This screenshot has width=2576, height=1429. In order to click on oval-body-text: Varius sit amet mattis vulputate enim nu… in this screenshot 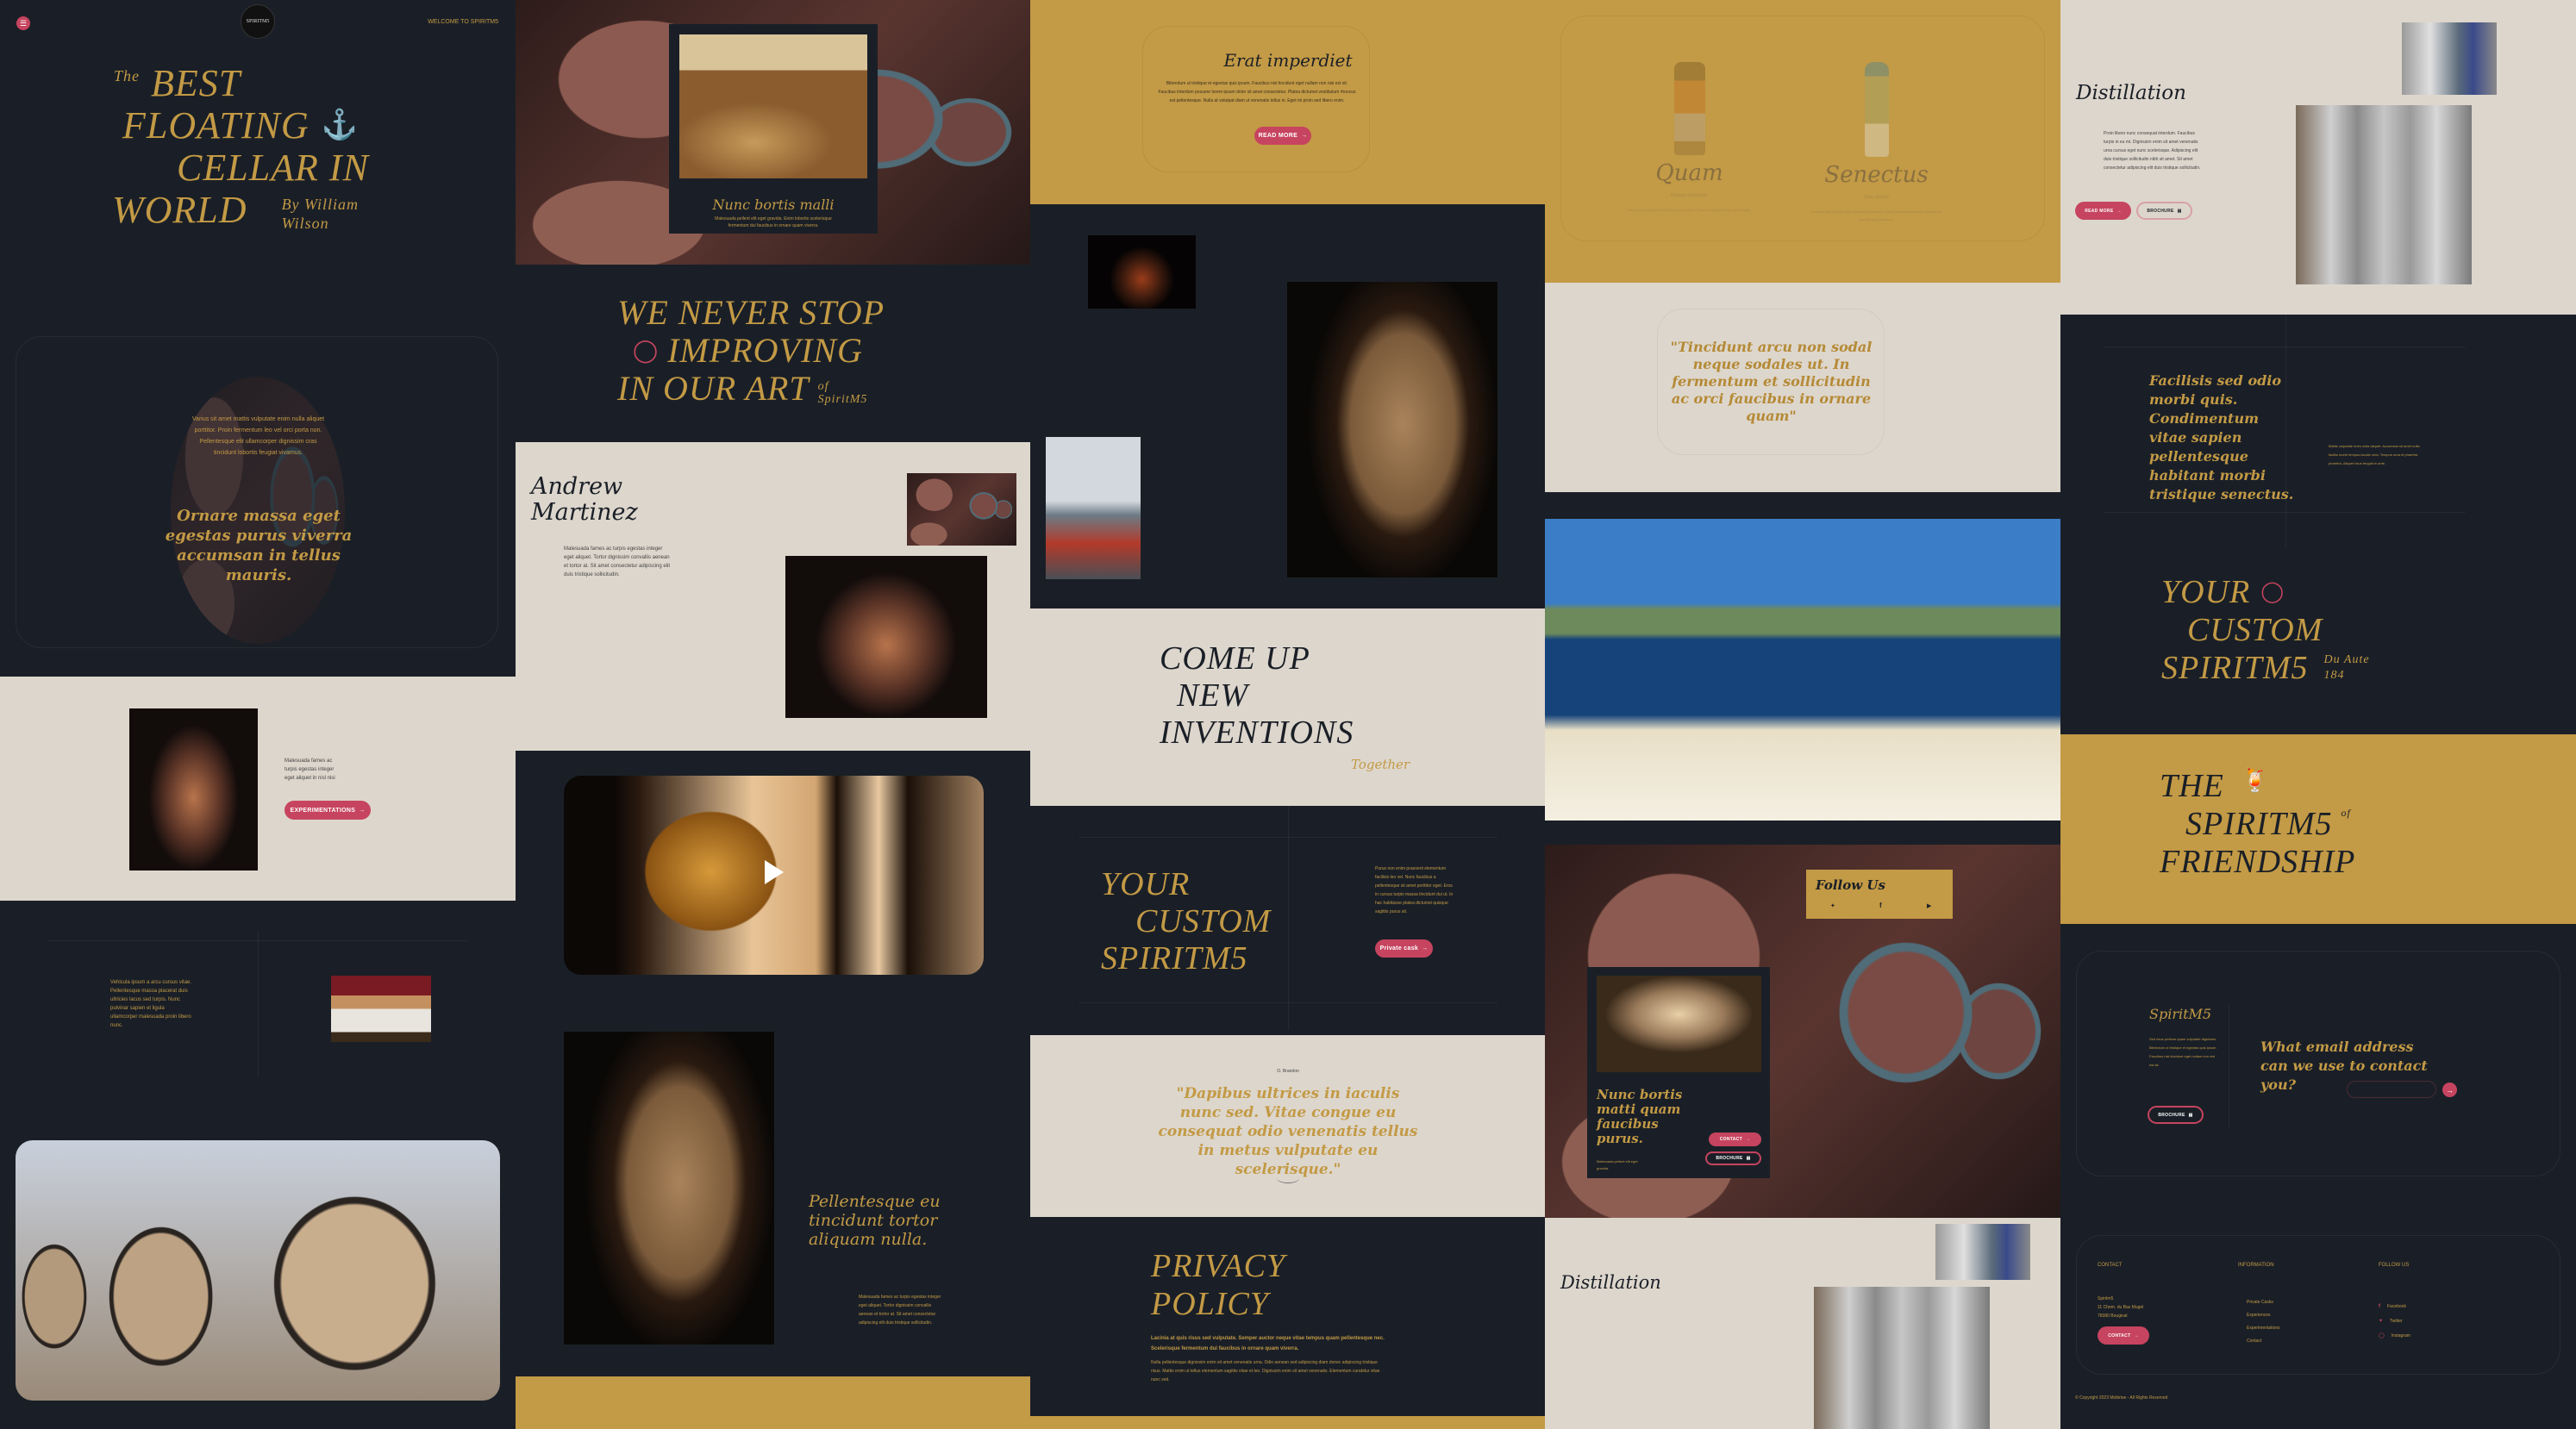, I will do `click(258, 436)`.